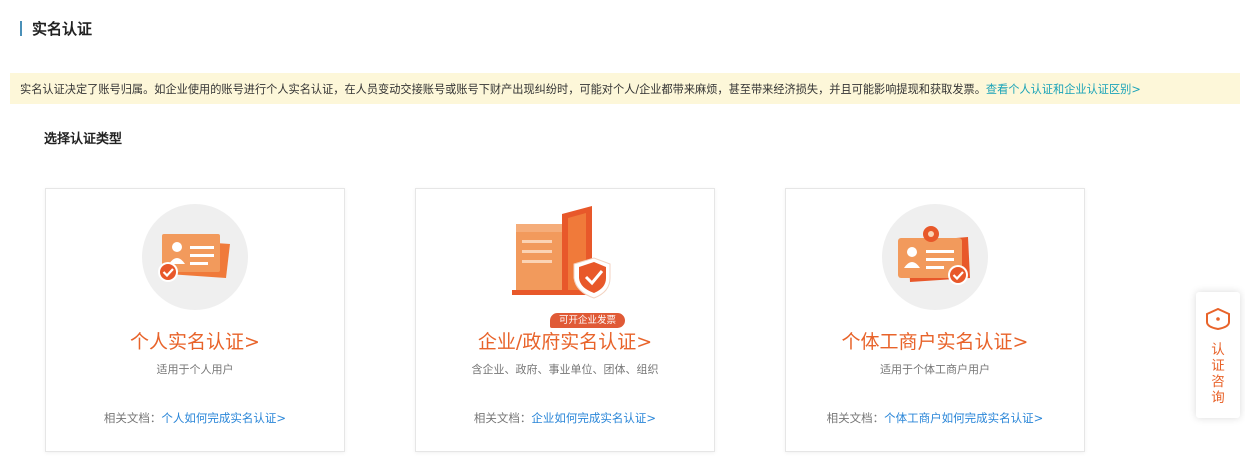 Image resolution: width=1245 pixels, height=467 pixels. I want to click on card-personal: 个人实名认证> 适用于个人用户 相关文档：个人如何完成实名认证>, so click(195, 320).